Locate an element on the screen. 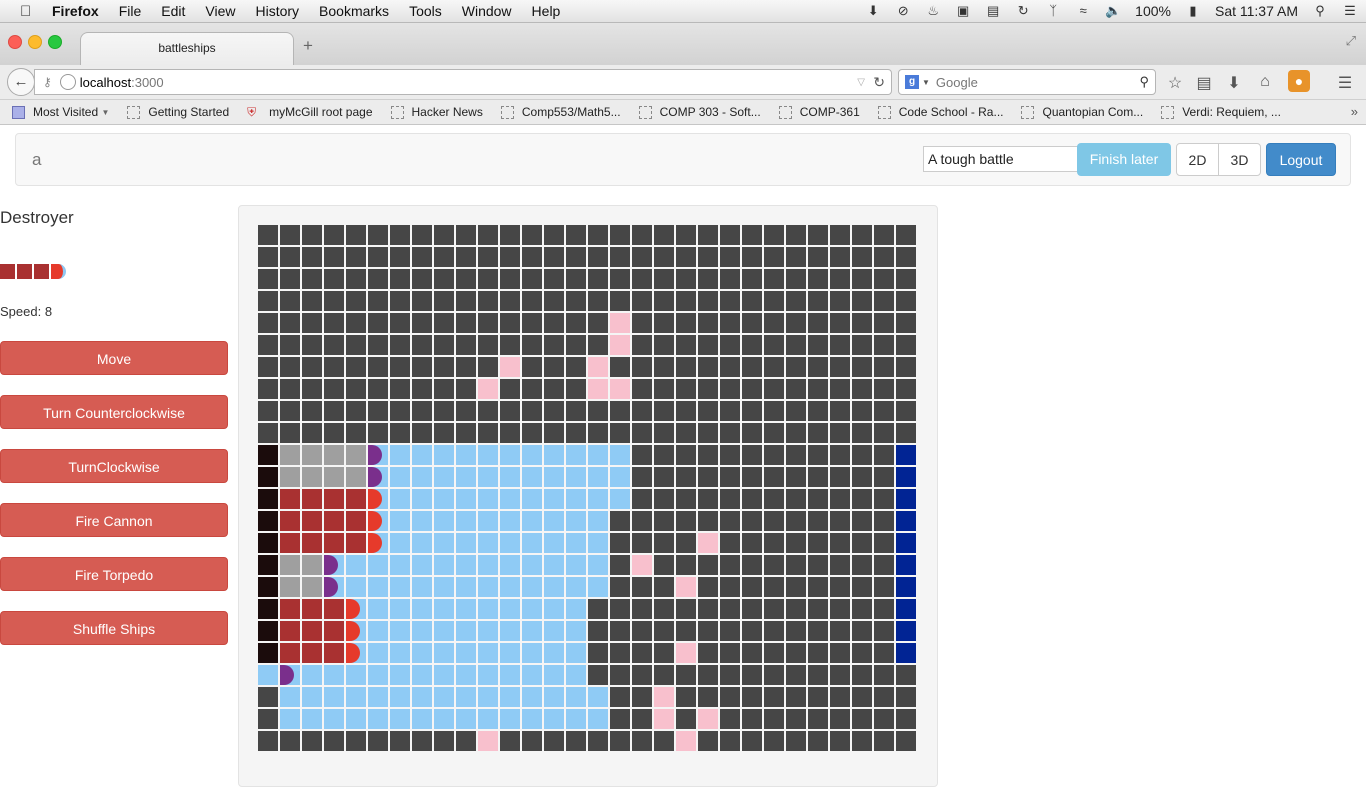  zoom-window-icon is located at coordinates (55, 42).